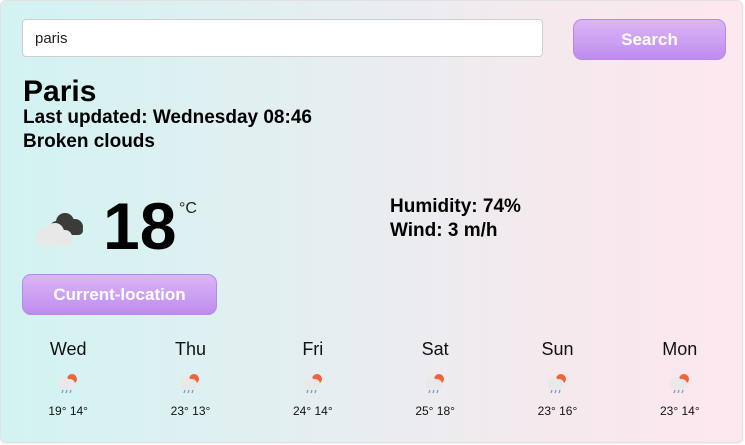  I want to click on city-name: Paris, so click(60, 91).